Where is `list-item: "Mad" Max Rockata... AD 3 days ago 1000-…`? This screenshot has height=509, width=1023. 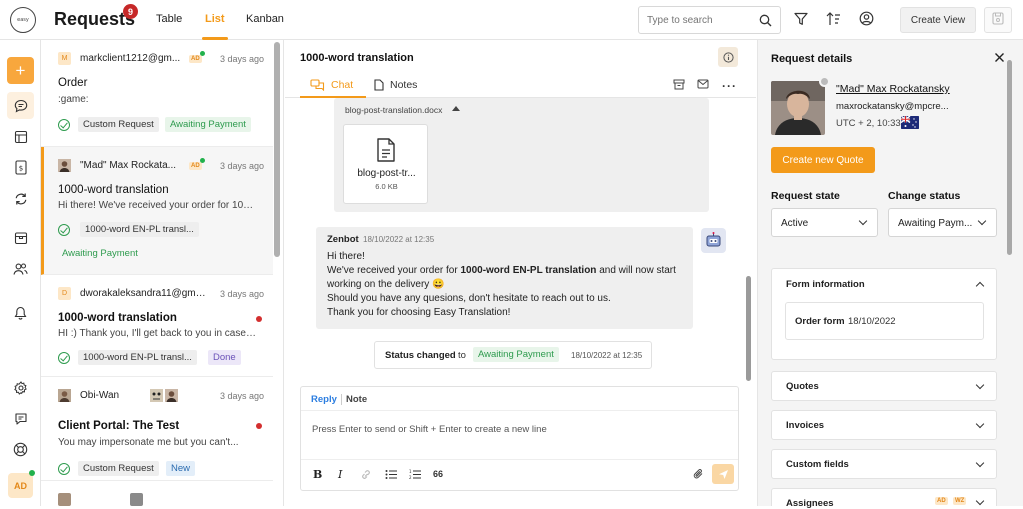 list-item: "Mad" Max Rockata... AD 3 days ago 1000-… is located at coordinates (157, 211).